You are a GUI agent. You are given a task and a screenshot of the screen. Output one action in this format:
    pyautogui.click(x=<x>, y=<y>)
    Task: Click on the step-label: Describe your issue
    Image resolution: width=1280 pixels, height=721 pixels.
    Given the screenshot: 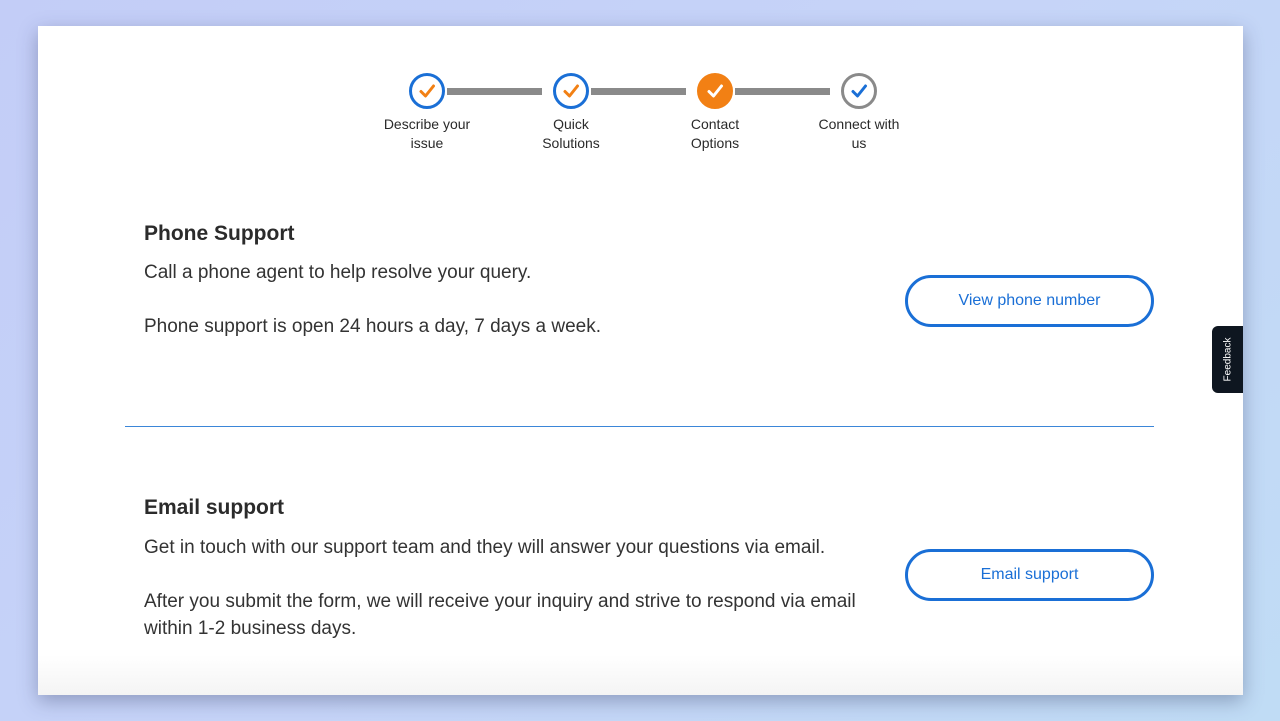 What is the action you would take?
    pyautogui.click(x=427, y=133)
    